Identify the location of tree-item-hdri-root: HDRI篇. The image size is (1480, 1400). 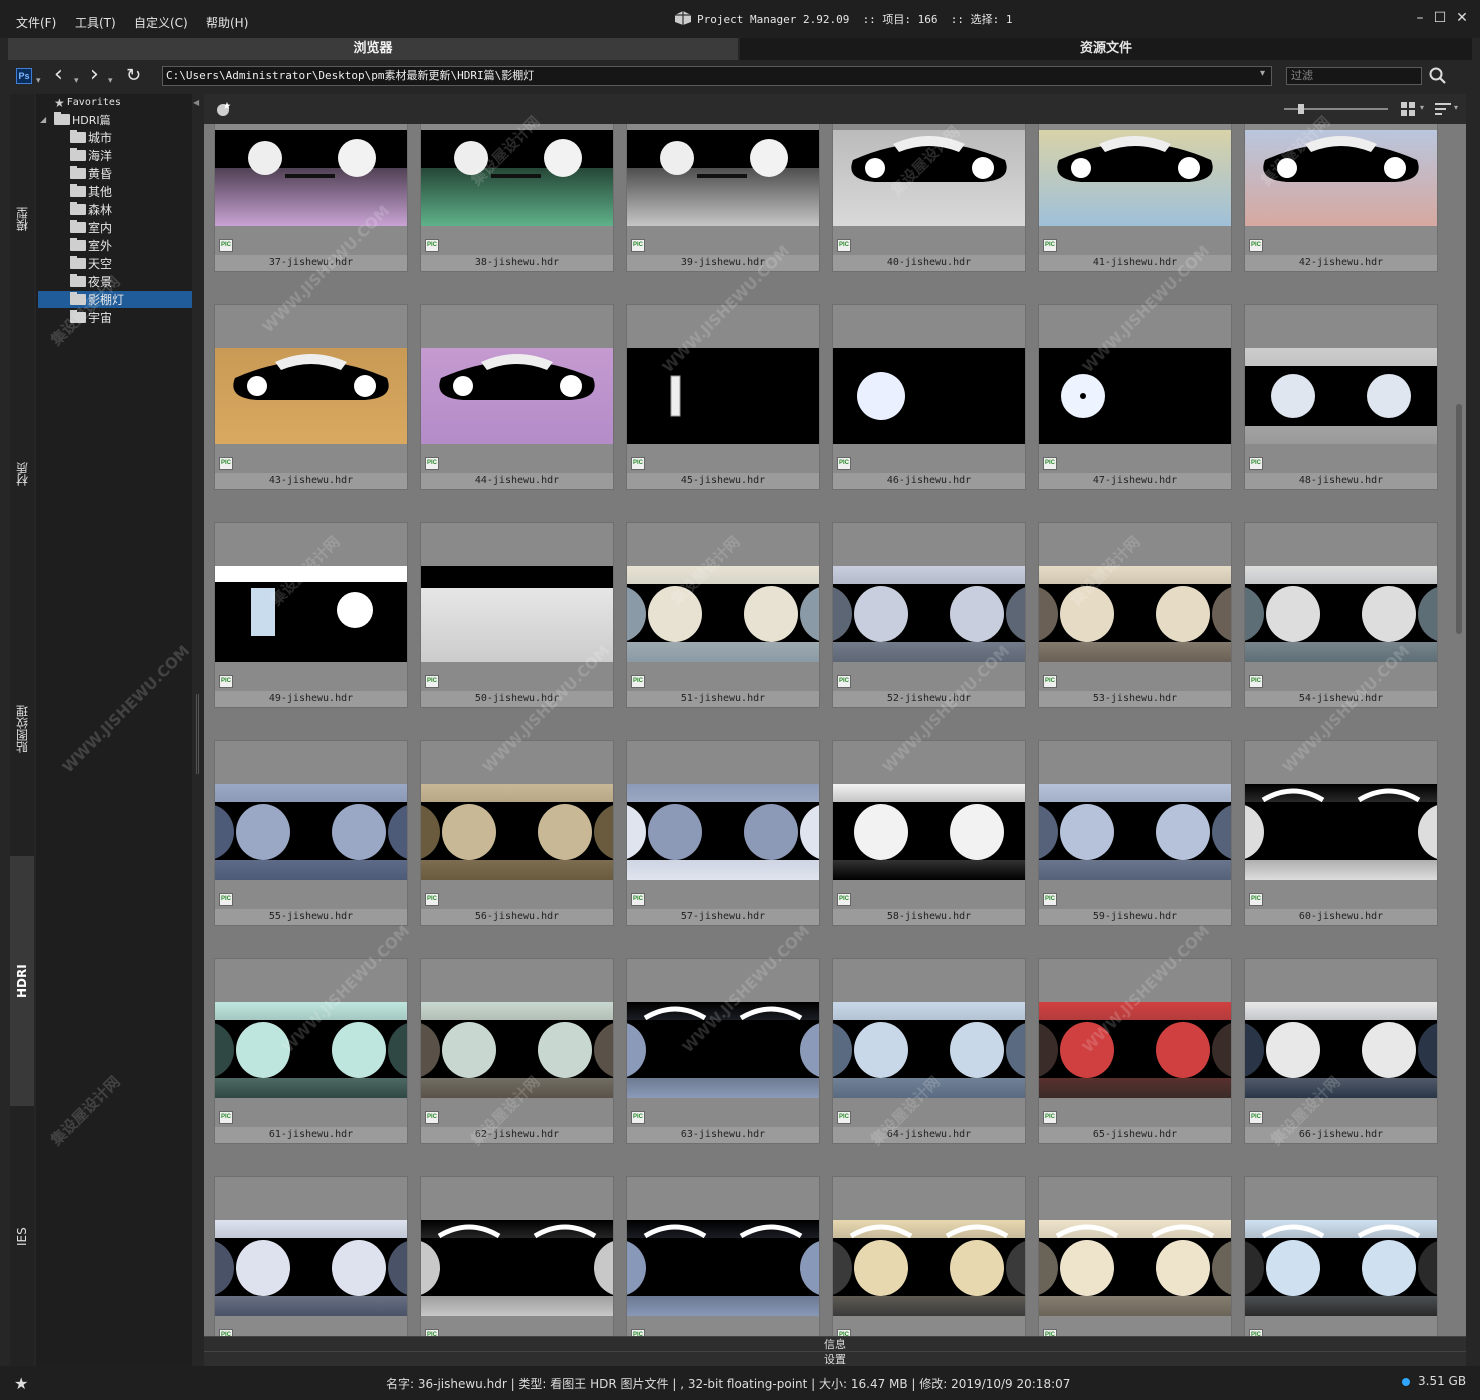
(82, 119).